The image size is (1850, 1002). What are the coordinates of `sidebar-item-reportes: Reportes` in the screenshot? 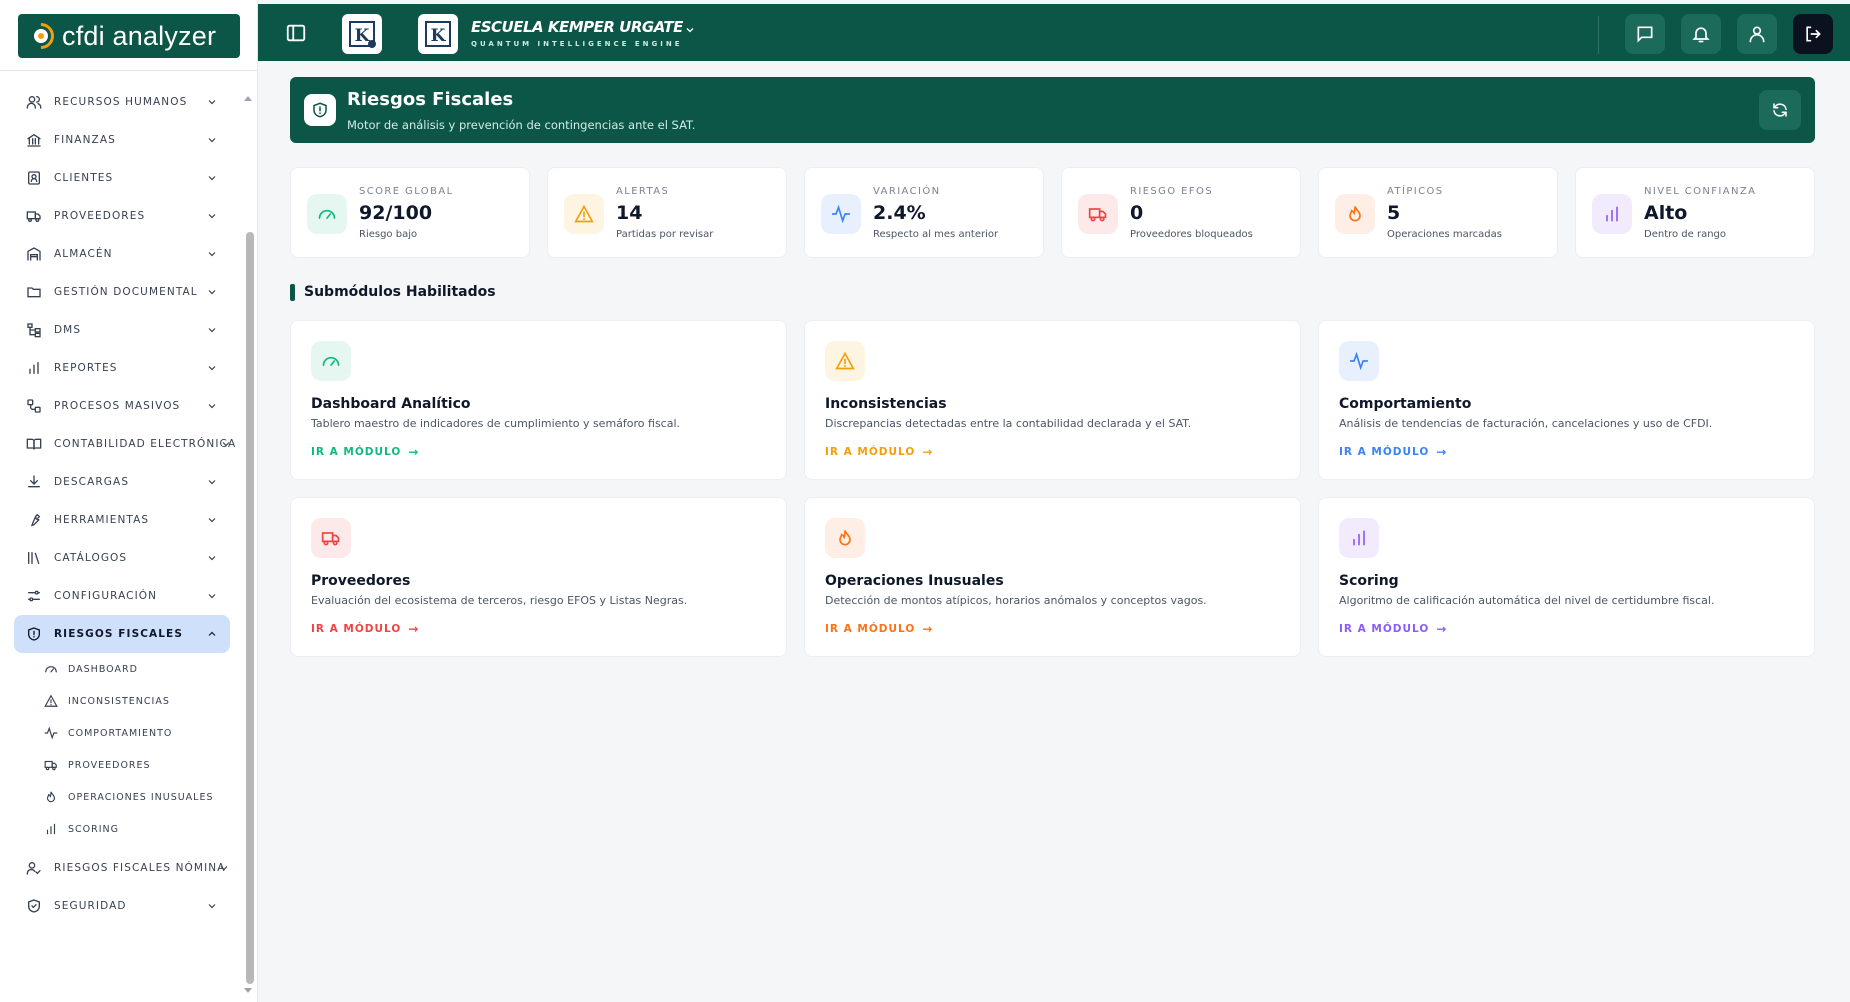 It's located at (122, 368).